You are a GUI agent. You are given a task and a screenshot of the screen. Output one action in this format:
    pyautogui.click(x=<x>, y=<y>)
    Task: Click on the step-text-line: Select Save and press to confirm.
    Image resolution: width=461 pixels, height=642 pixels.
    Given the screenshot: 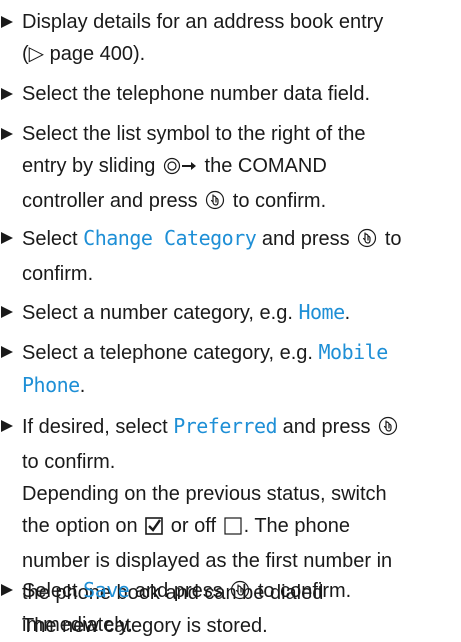 What is the action you would take?
    pyautogui.click(x=241, y=592)
    